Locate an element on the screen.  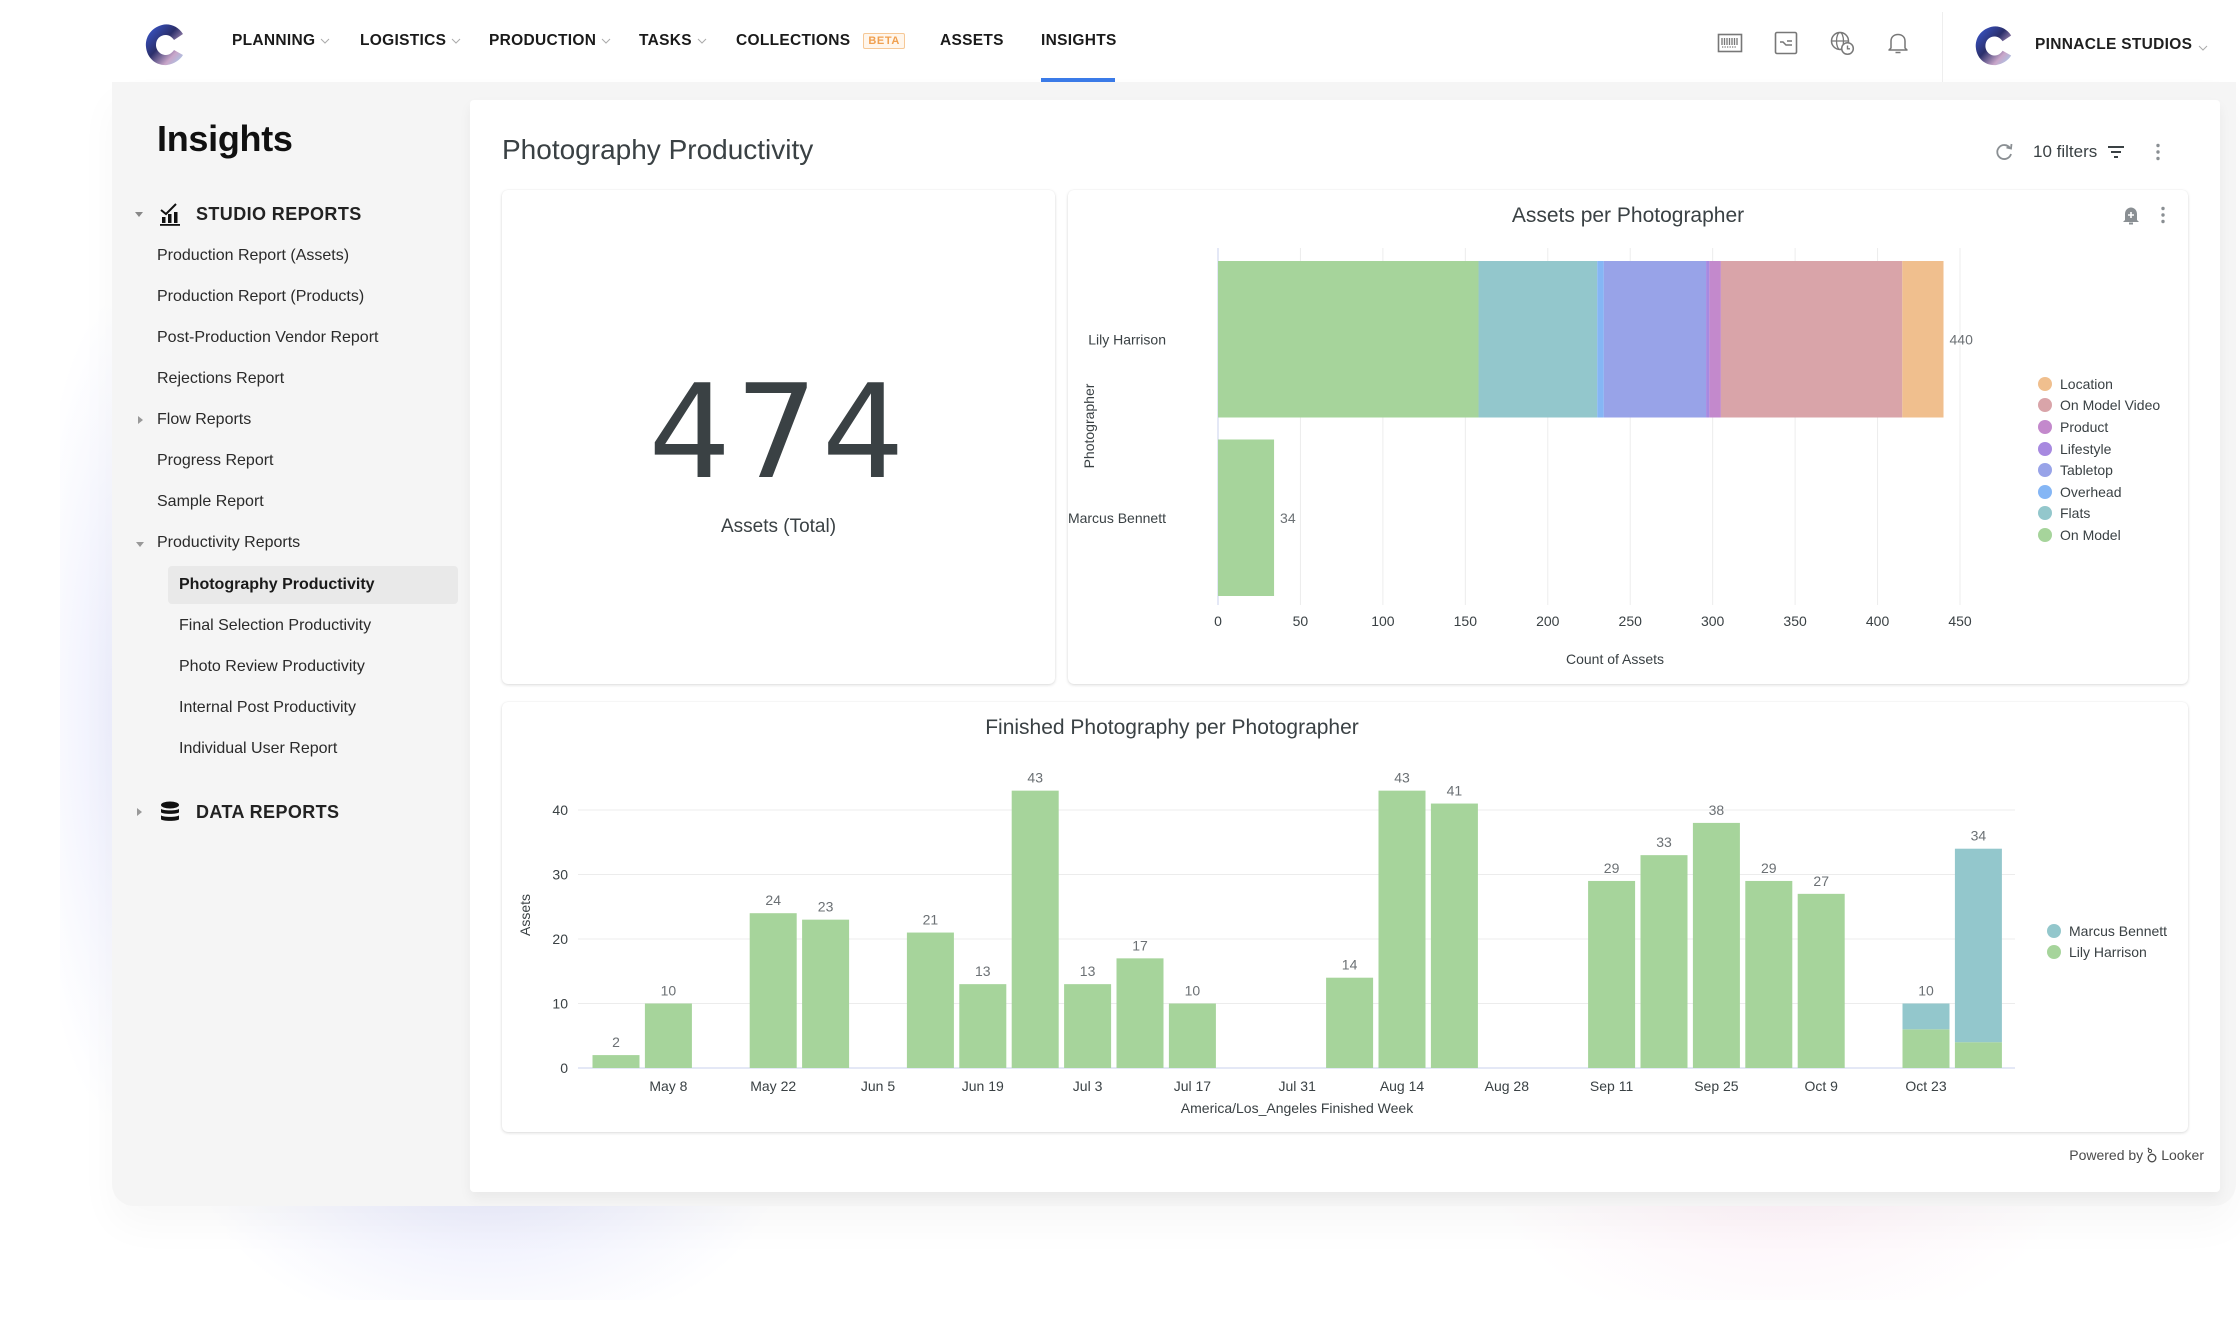
y-tick-label: Marcus Bennett is located at coordinates (1117, 518).